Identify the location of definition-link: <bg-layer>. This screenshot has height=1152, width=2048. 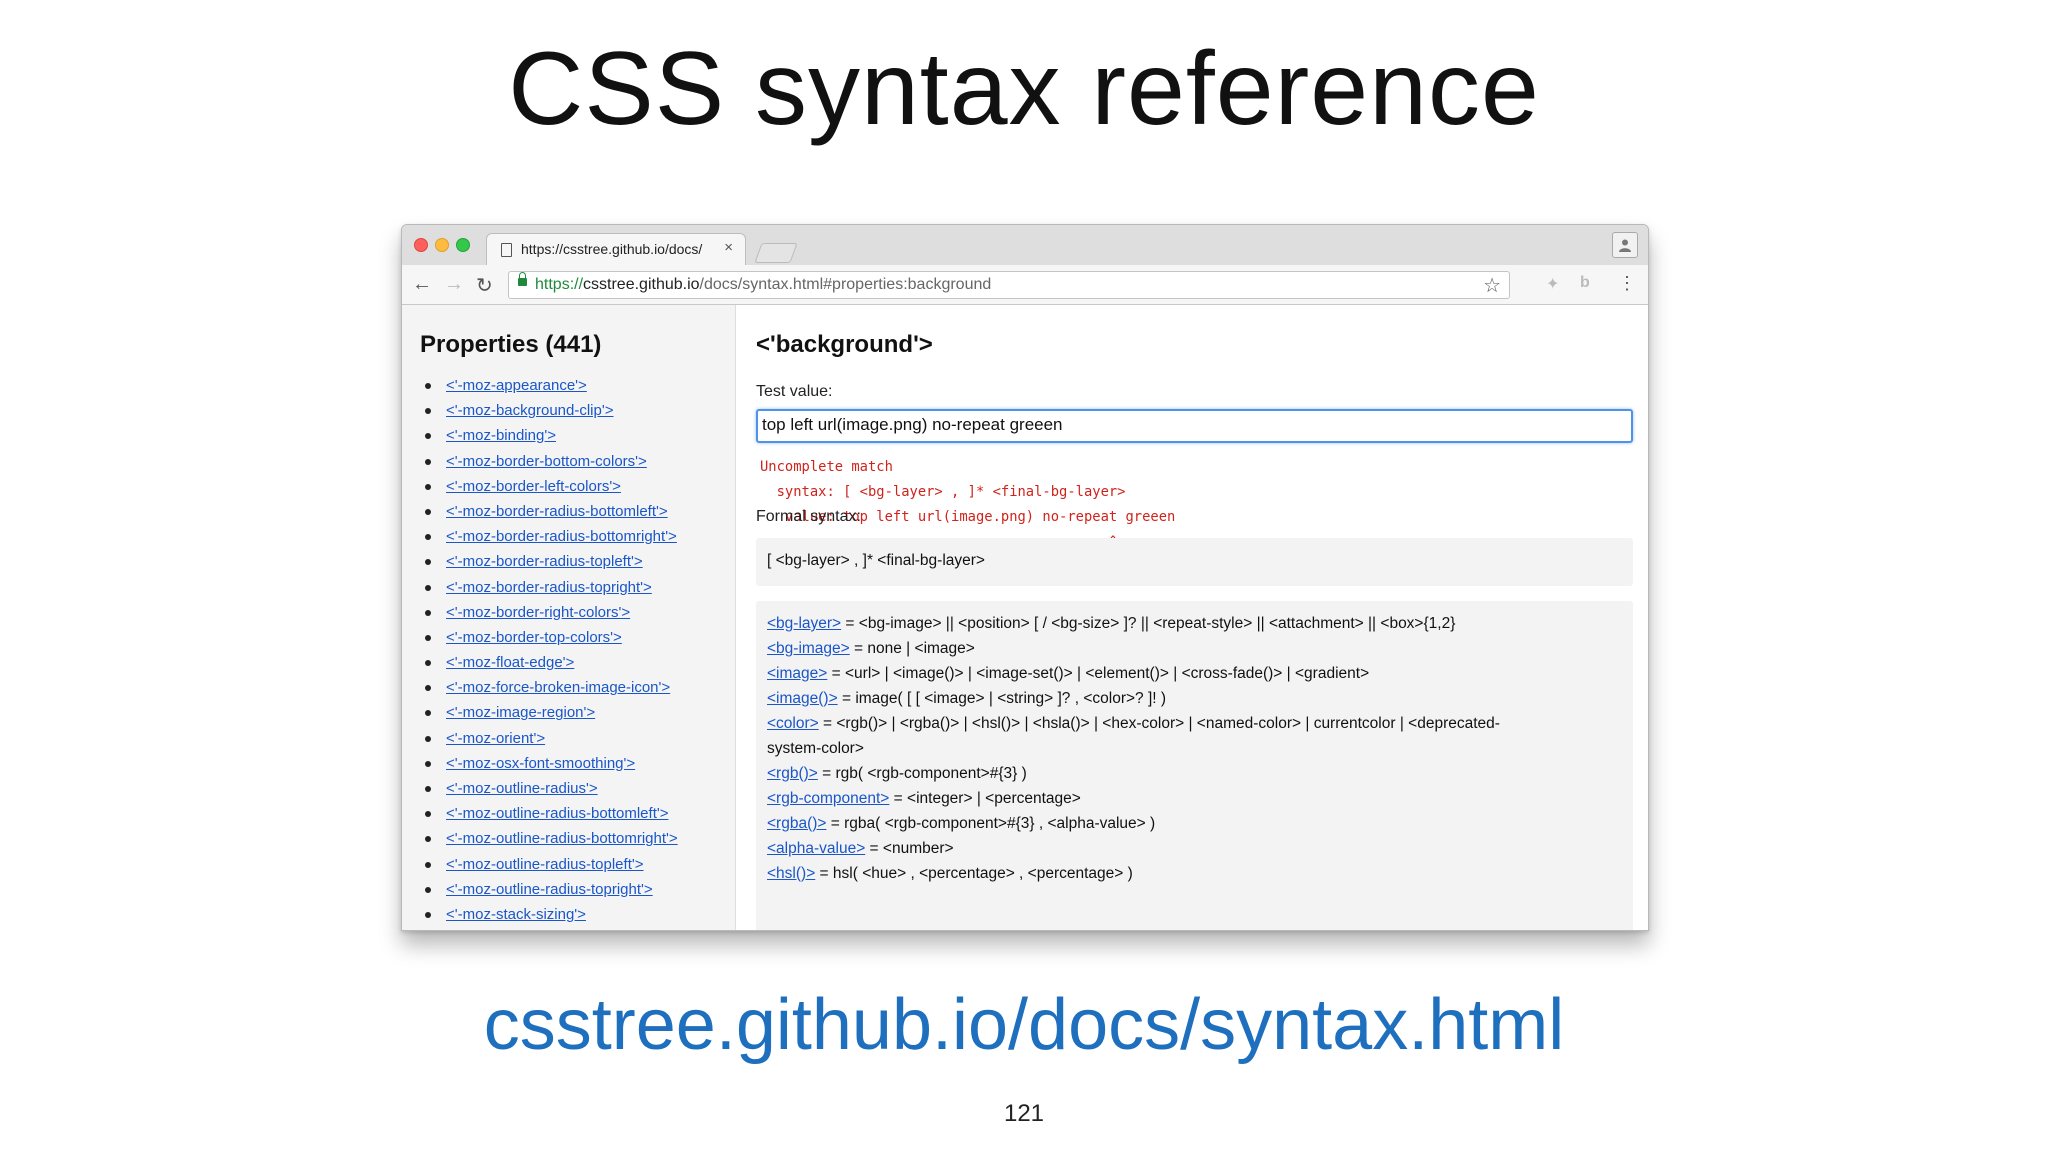
(804, 623).